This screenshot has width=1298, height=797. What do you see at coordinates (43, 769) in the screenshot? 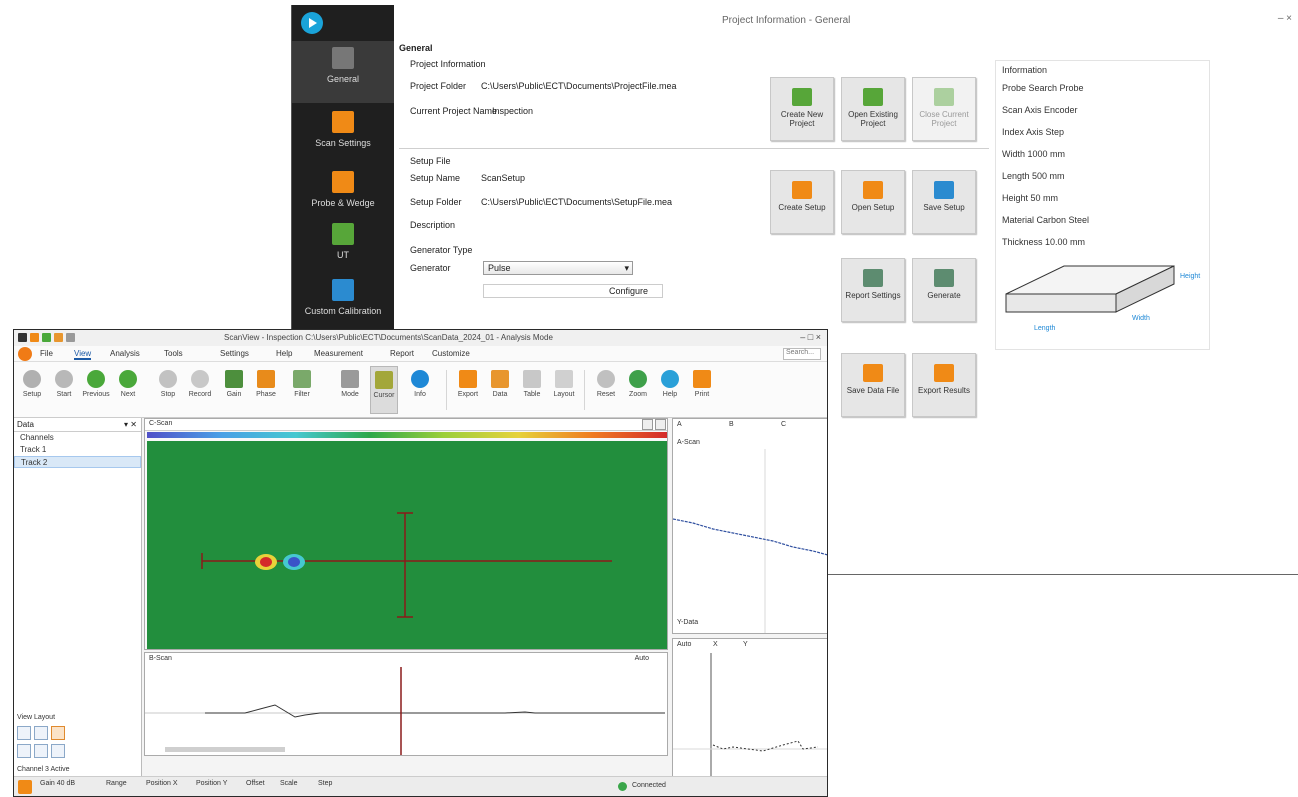
I see `channel-status: Channel 3 Active` at bounding box center [43, 769].